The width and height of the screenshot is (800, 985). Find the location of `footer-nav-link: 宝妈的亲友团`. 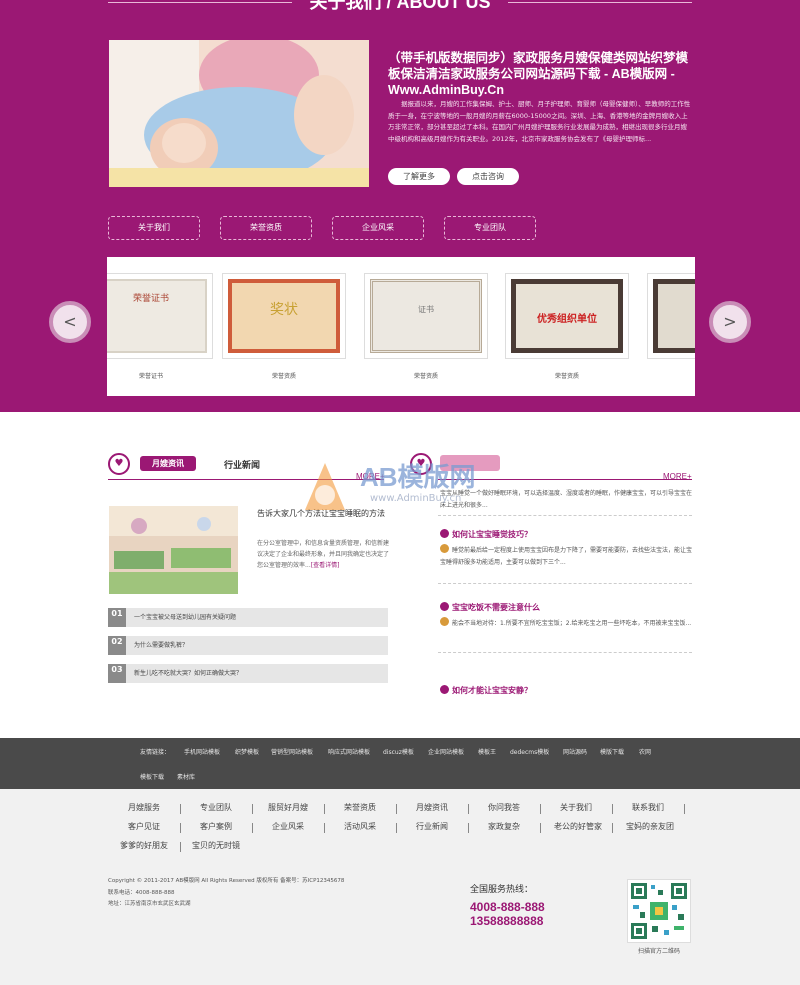

footer-nav-link: 宝妈的亲友团 is located at coordinates (650, 826).